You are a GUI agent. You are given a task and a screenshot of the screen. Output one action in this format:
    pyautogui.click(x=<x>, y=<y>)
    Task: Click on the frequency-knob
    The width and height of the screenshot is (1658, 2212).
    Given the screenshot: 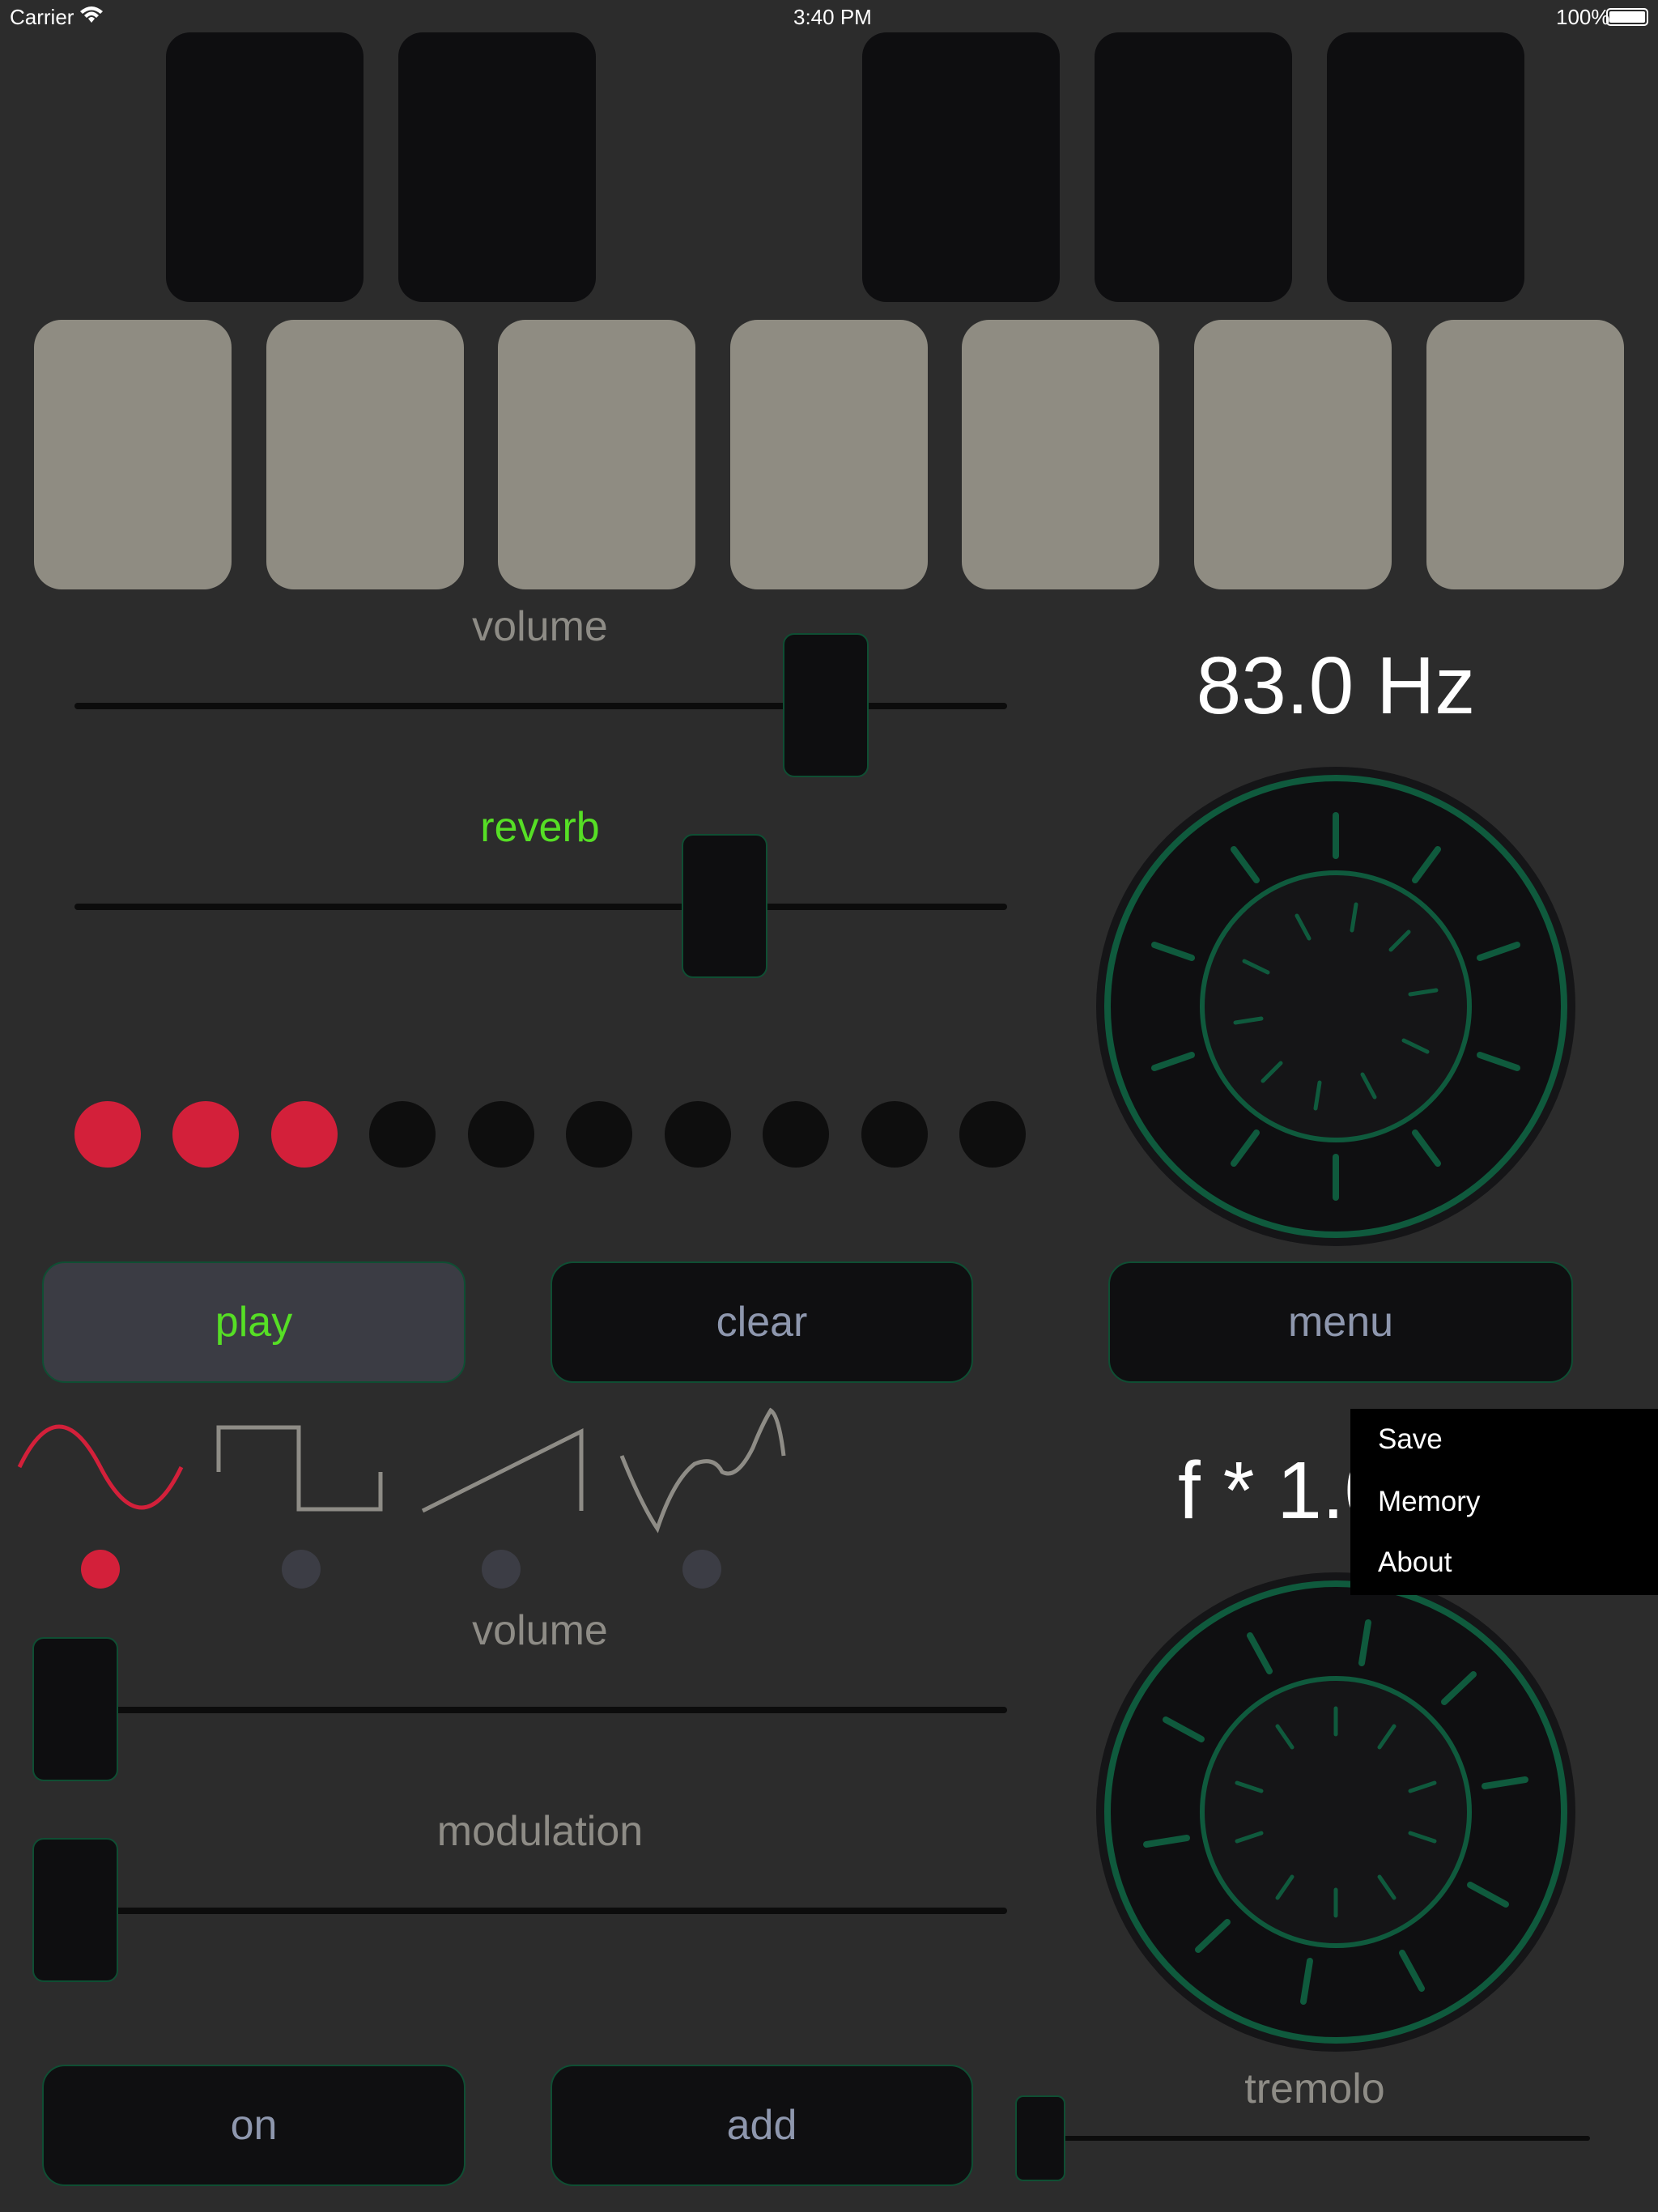 What is the action you would take?
    pyautogui.click(x=1336, y=1007)
    